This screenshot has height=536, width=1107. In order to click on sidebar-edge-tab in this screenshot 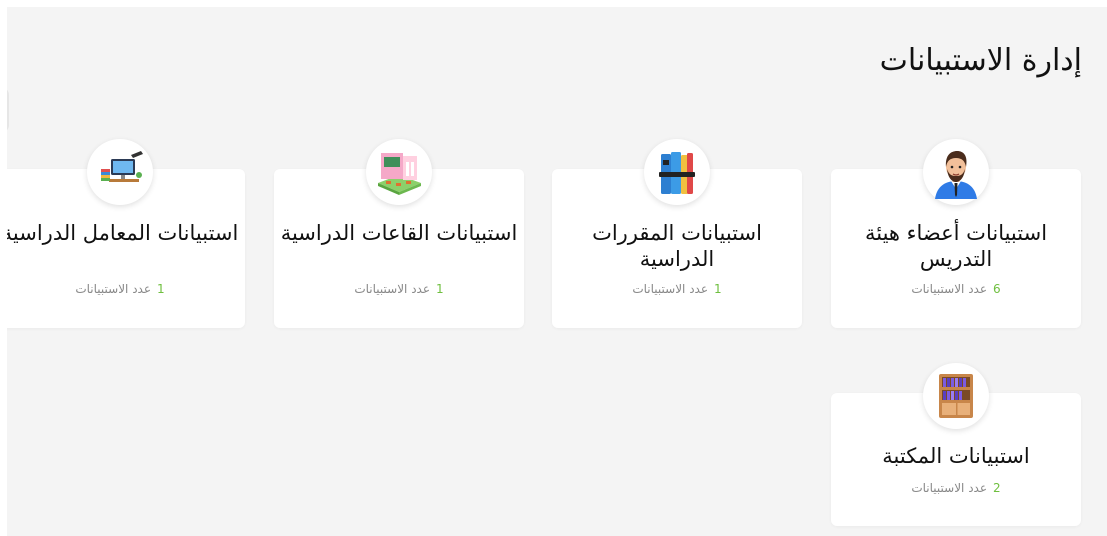, I will do `click(8, 110)`.